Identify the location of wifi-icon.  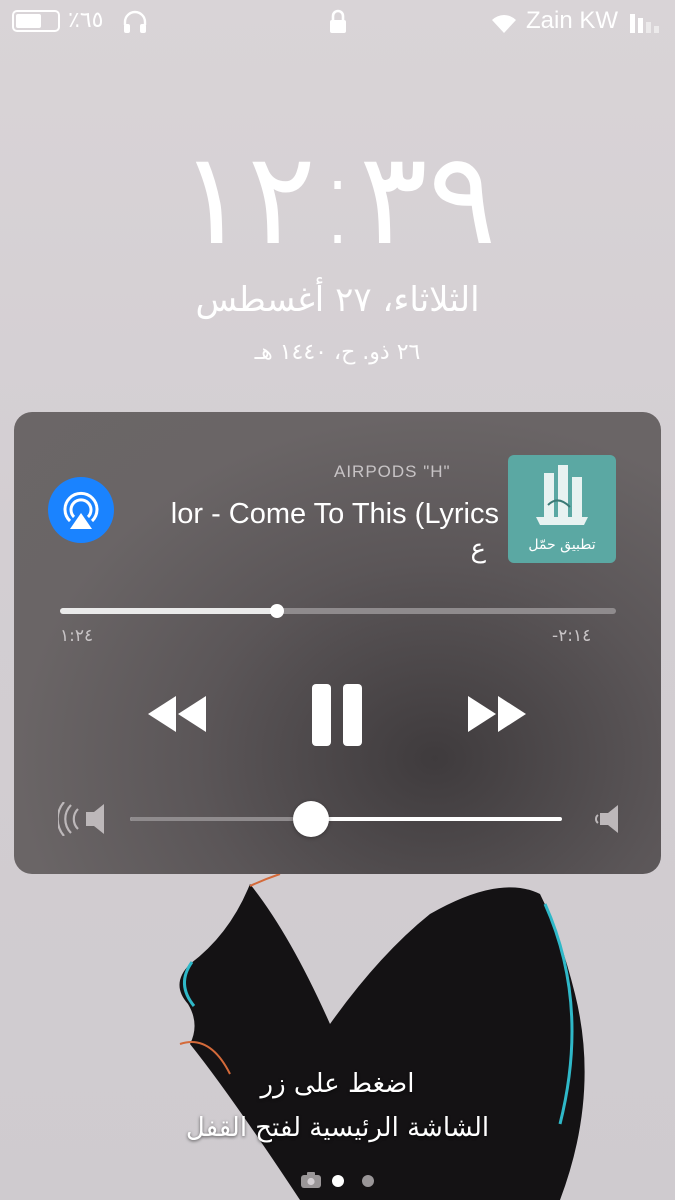
(504, 25).